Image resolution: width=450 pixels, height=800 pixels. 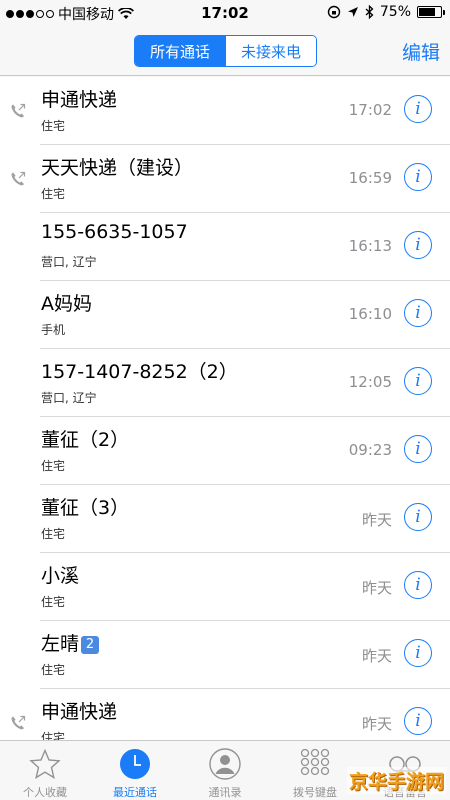 I want to click on tab-label: 通讯录, so click(x=225, y=792).